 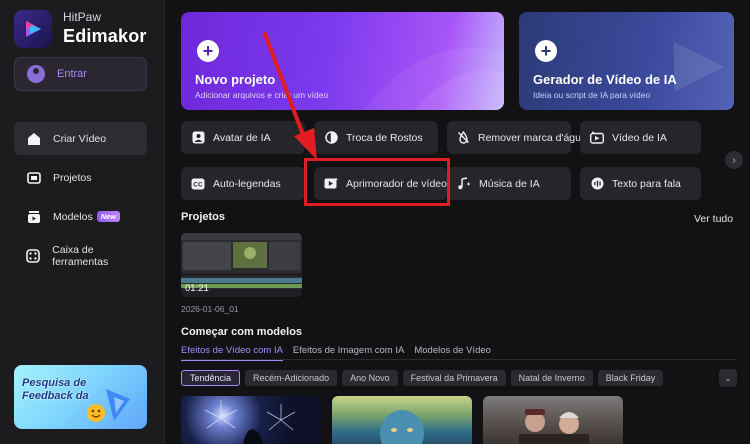 What do you see at coordinates (247, 183) in the screenshot?
I see `tool-label: Auto-legendas` at bounding box center [247, 183].